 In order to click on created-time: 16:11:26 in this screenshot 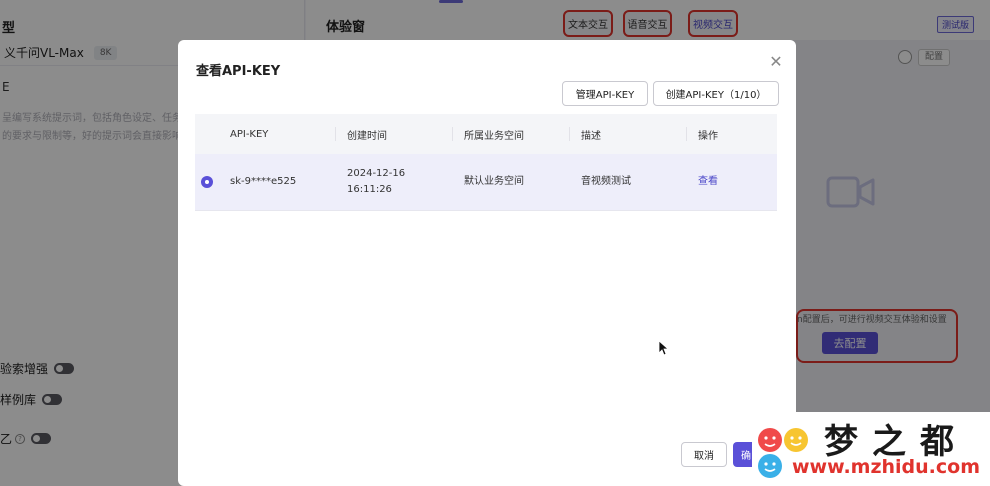, I will do `click(369, 189)`.